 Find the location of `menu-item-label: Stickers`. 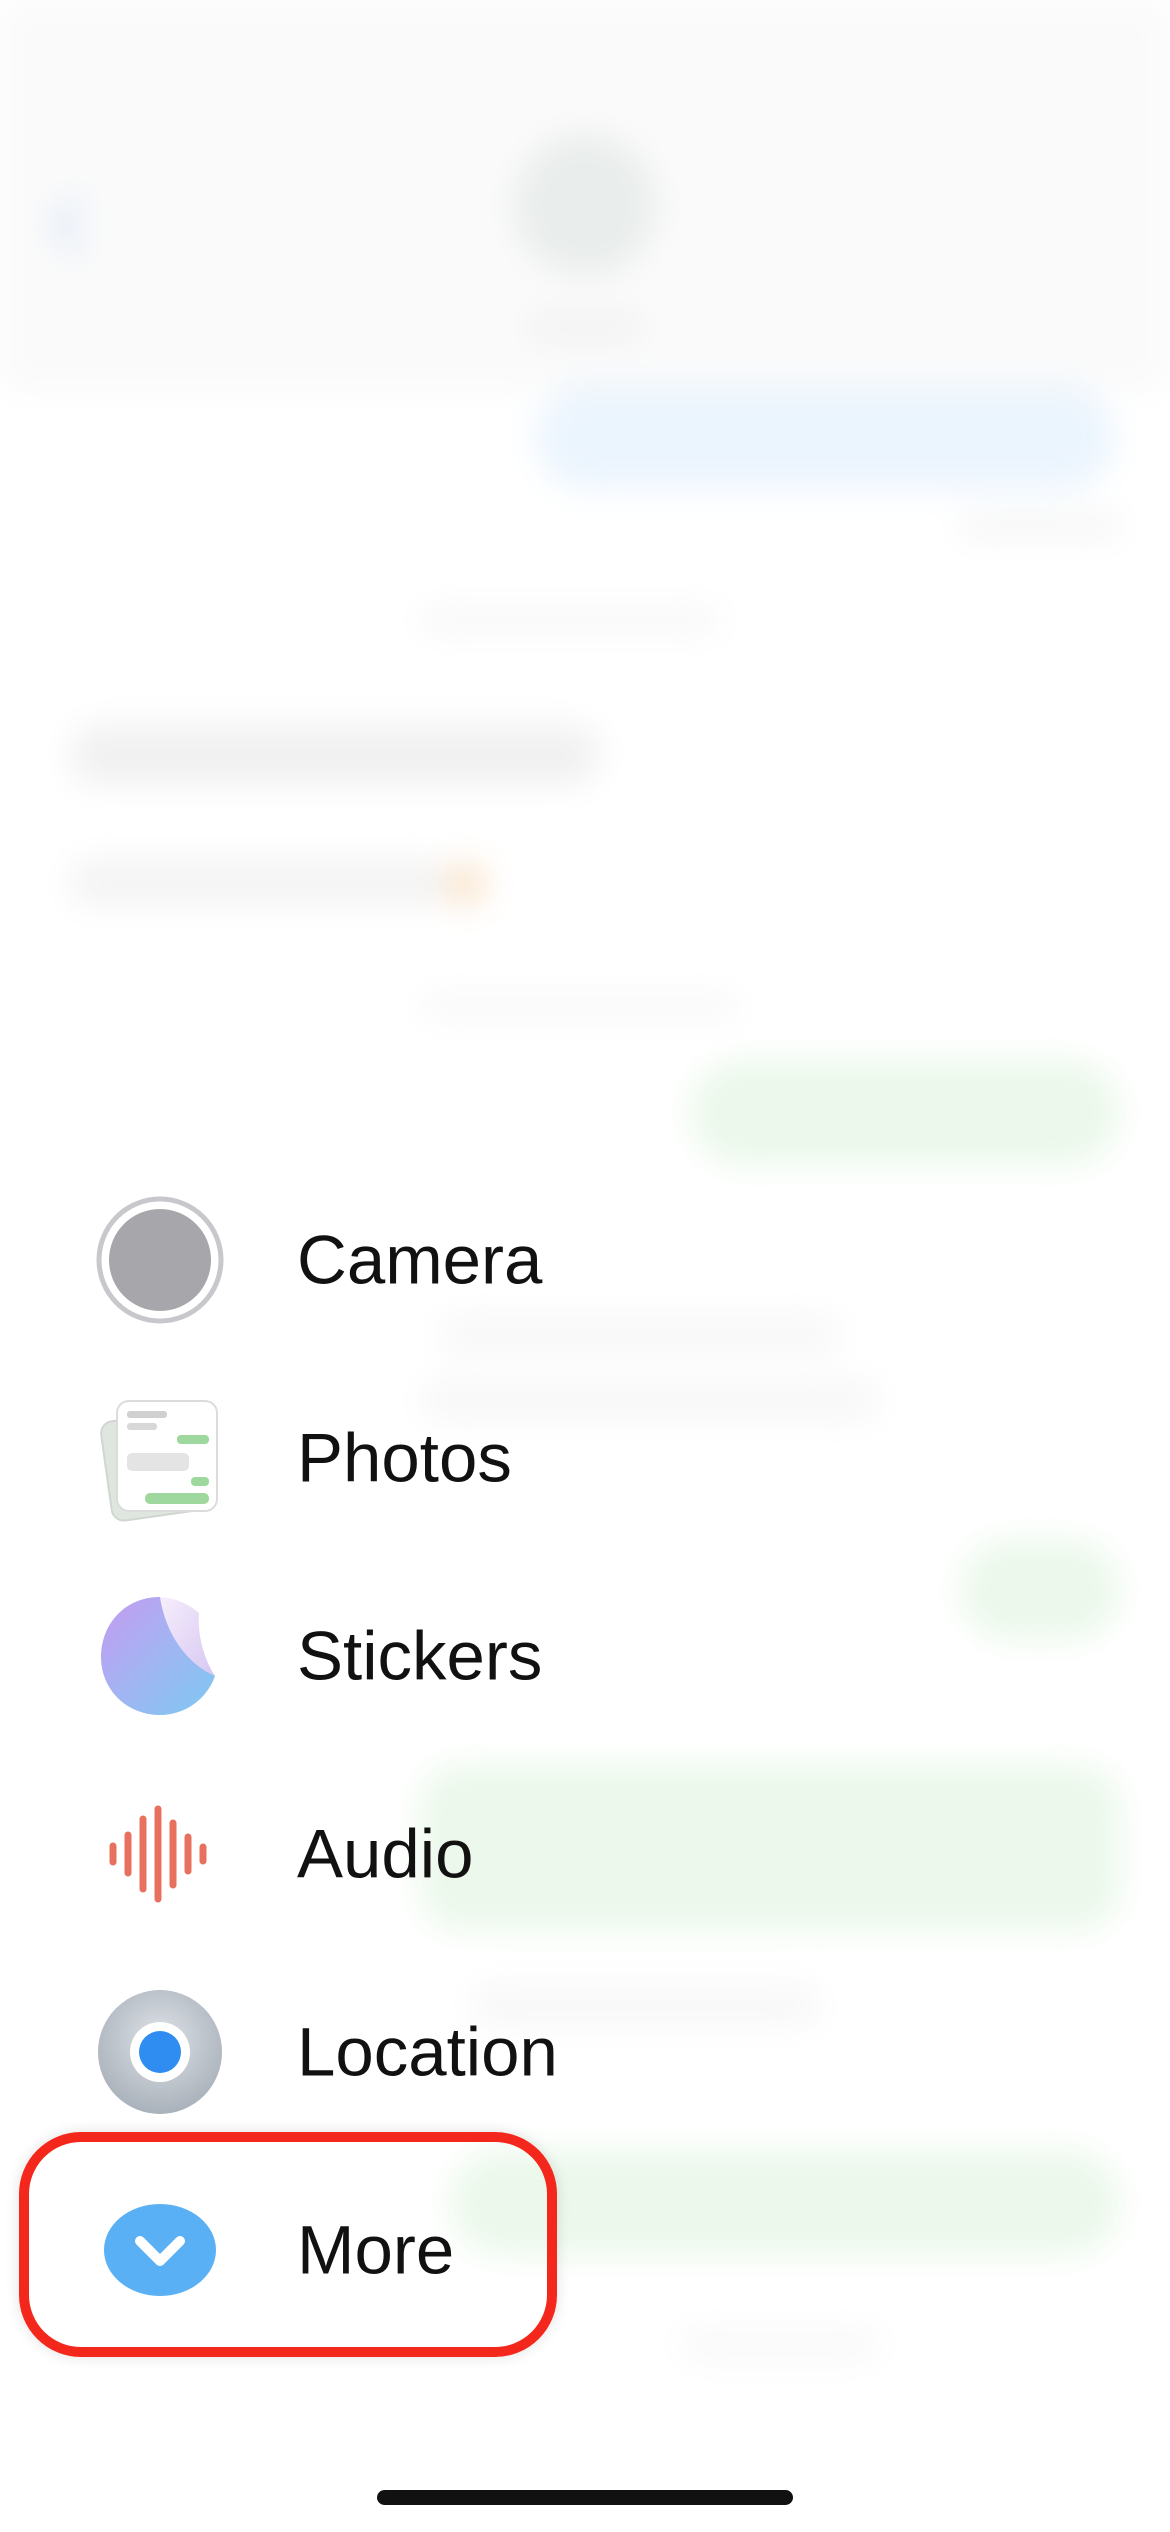

menu-item-label: Stickers is located at coordinates (420, 1656).